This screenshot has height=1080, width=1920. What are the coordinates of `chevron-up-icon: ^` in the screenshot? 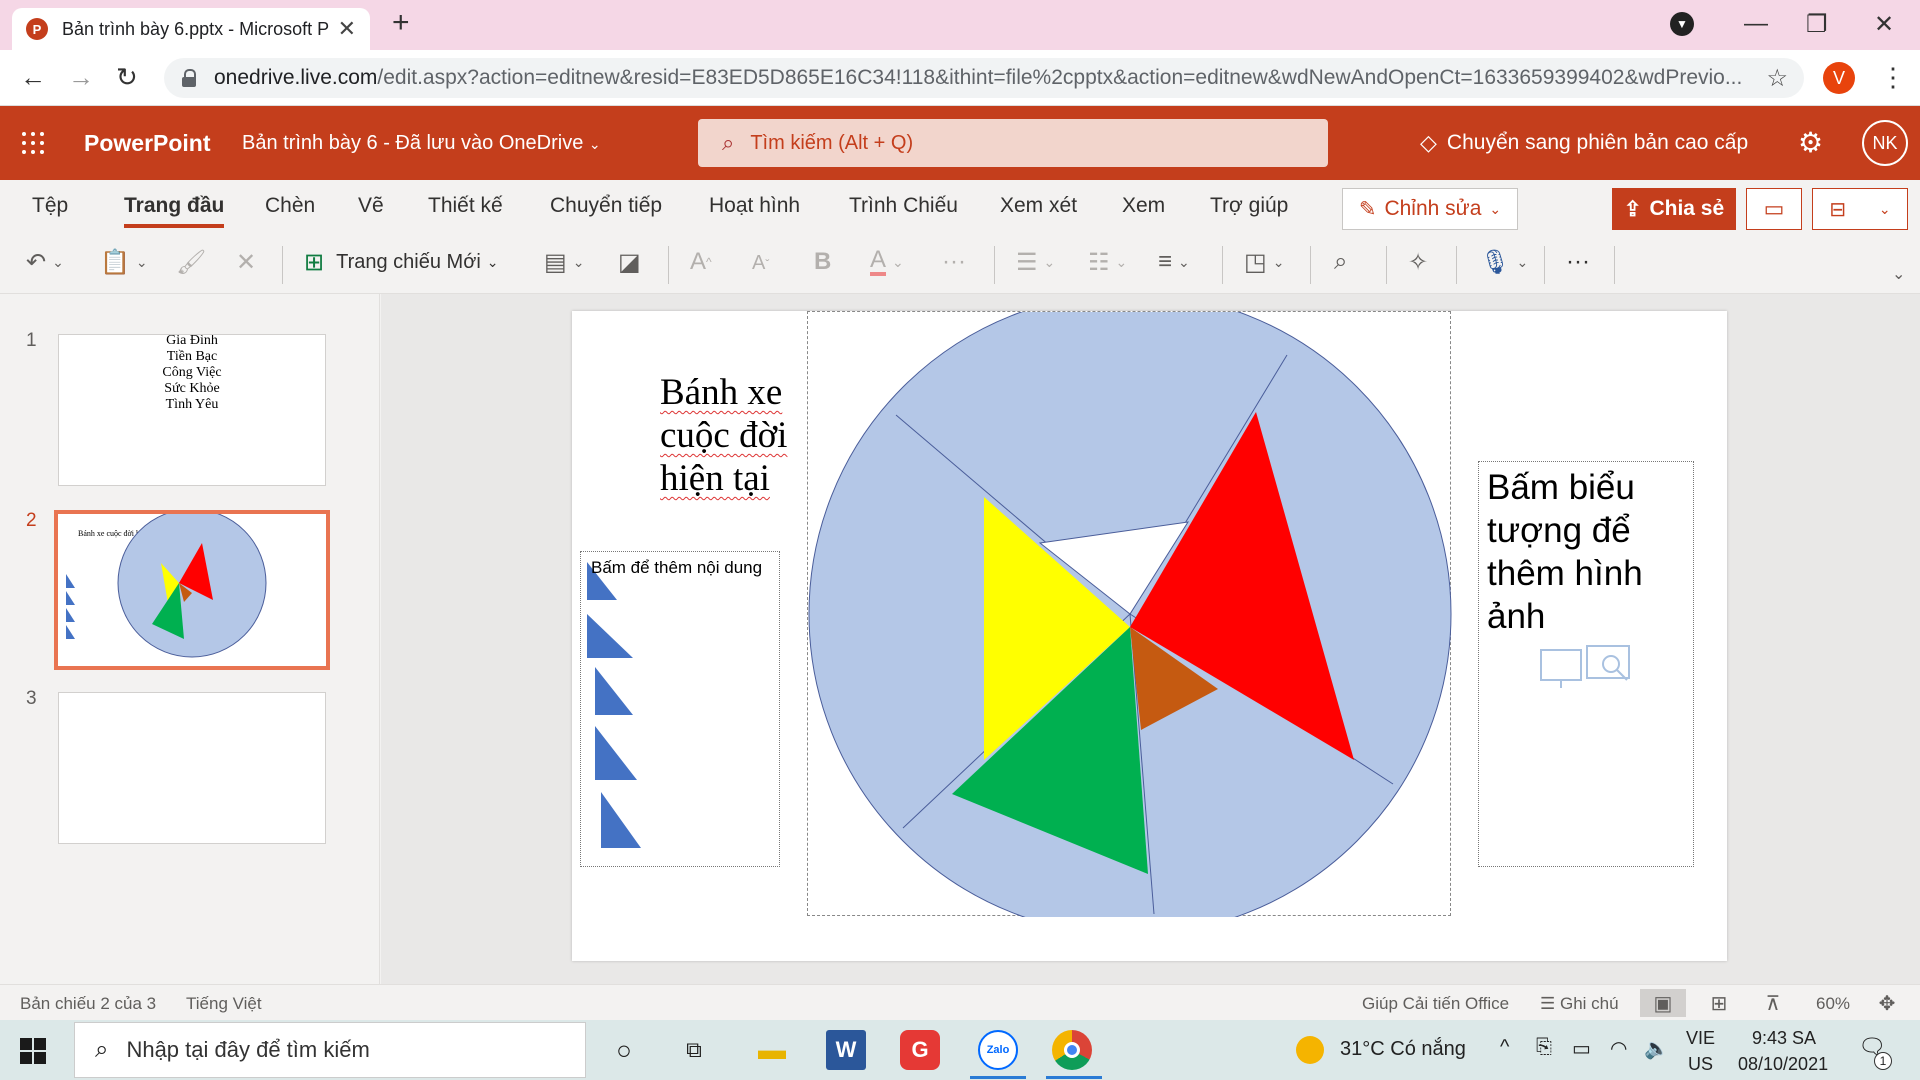 It's located at (1504, 1047).